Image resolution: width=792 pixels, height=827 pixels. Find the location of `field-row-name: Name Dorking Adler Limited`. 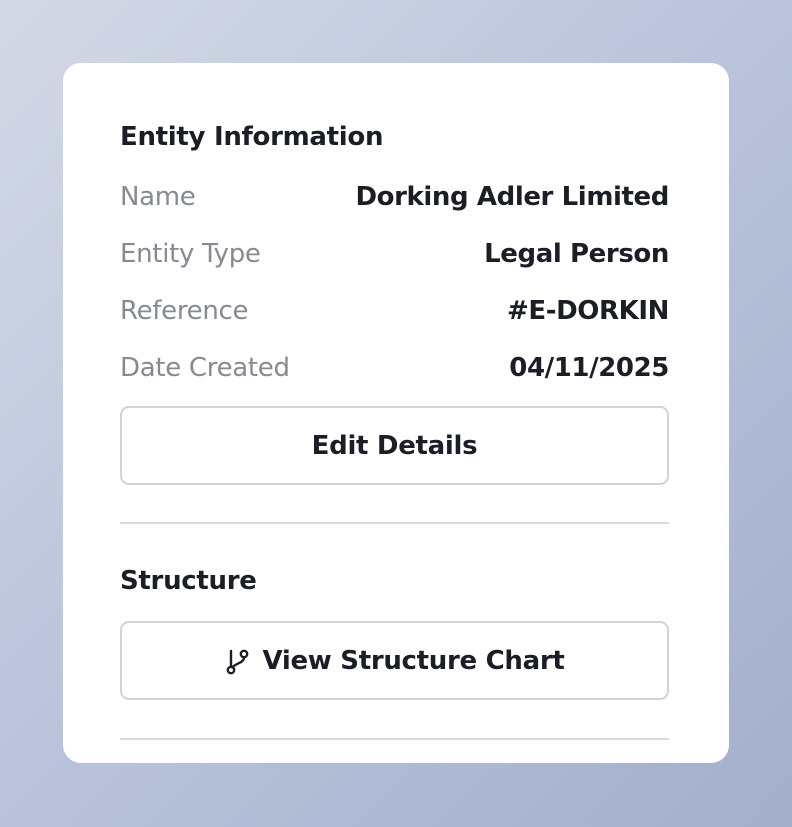

field-row-name: Name Dorking Adler Limited is located at coordinates (394, 197).